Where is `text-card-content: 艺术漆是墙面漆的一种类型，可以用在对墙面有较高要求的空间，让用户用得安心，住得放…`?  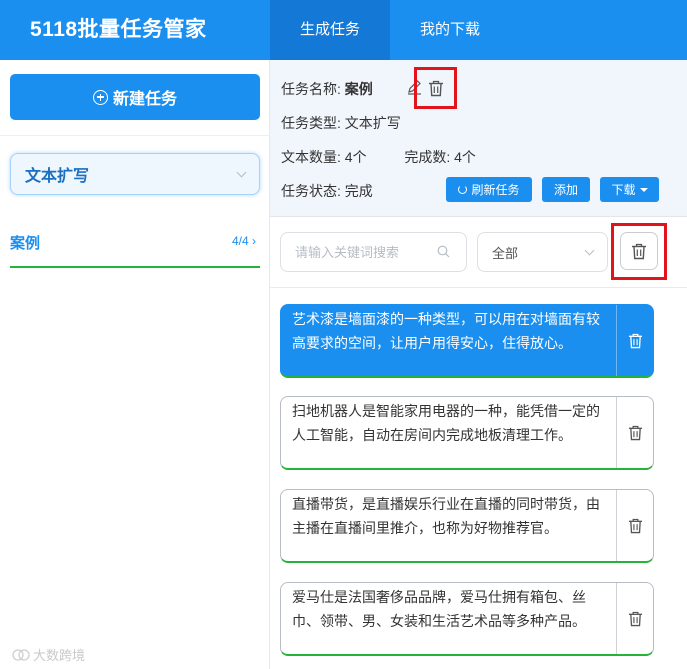 text-card-content: 艺术漆是墙面漆的一种类型，可以用在对墙面有较高要求的空间，让用户用得安心，住得放… is located at coordinates (446, 331).